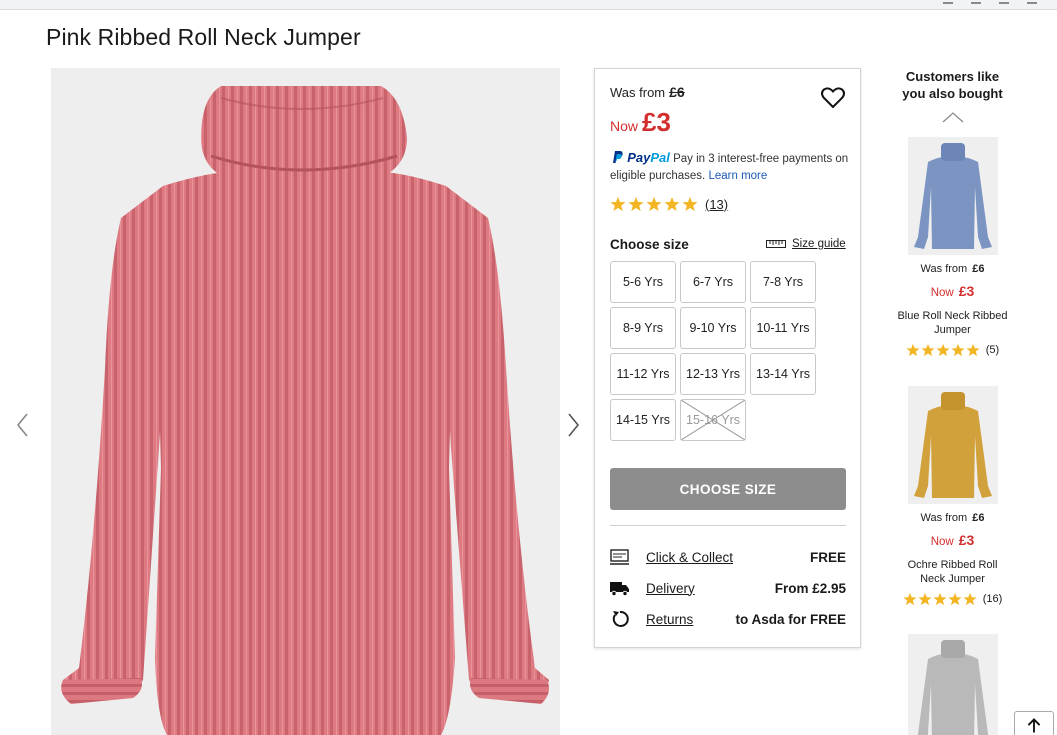 This screenshot has height=735, width=1057. I want to click on rec-rating: (16), so click(952, 599).